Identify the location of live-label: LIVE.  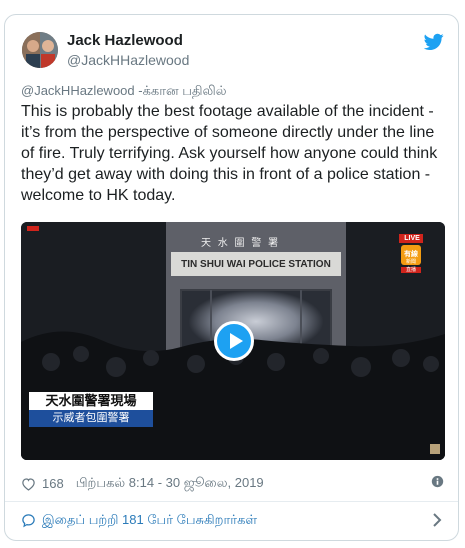
(412, 238).